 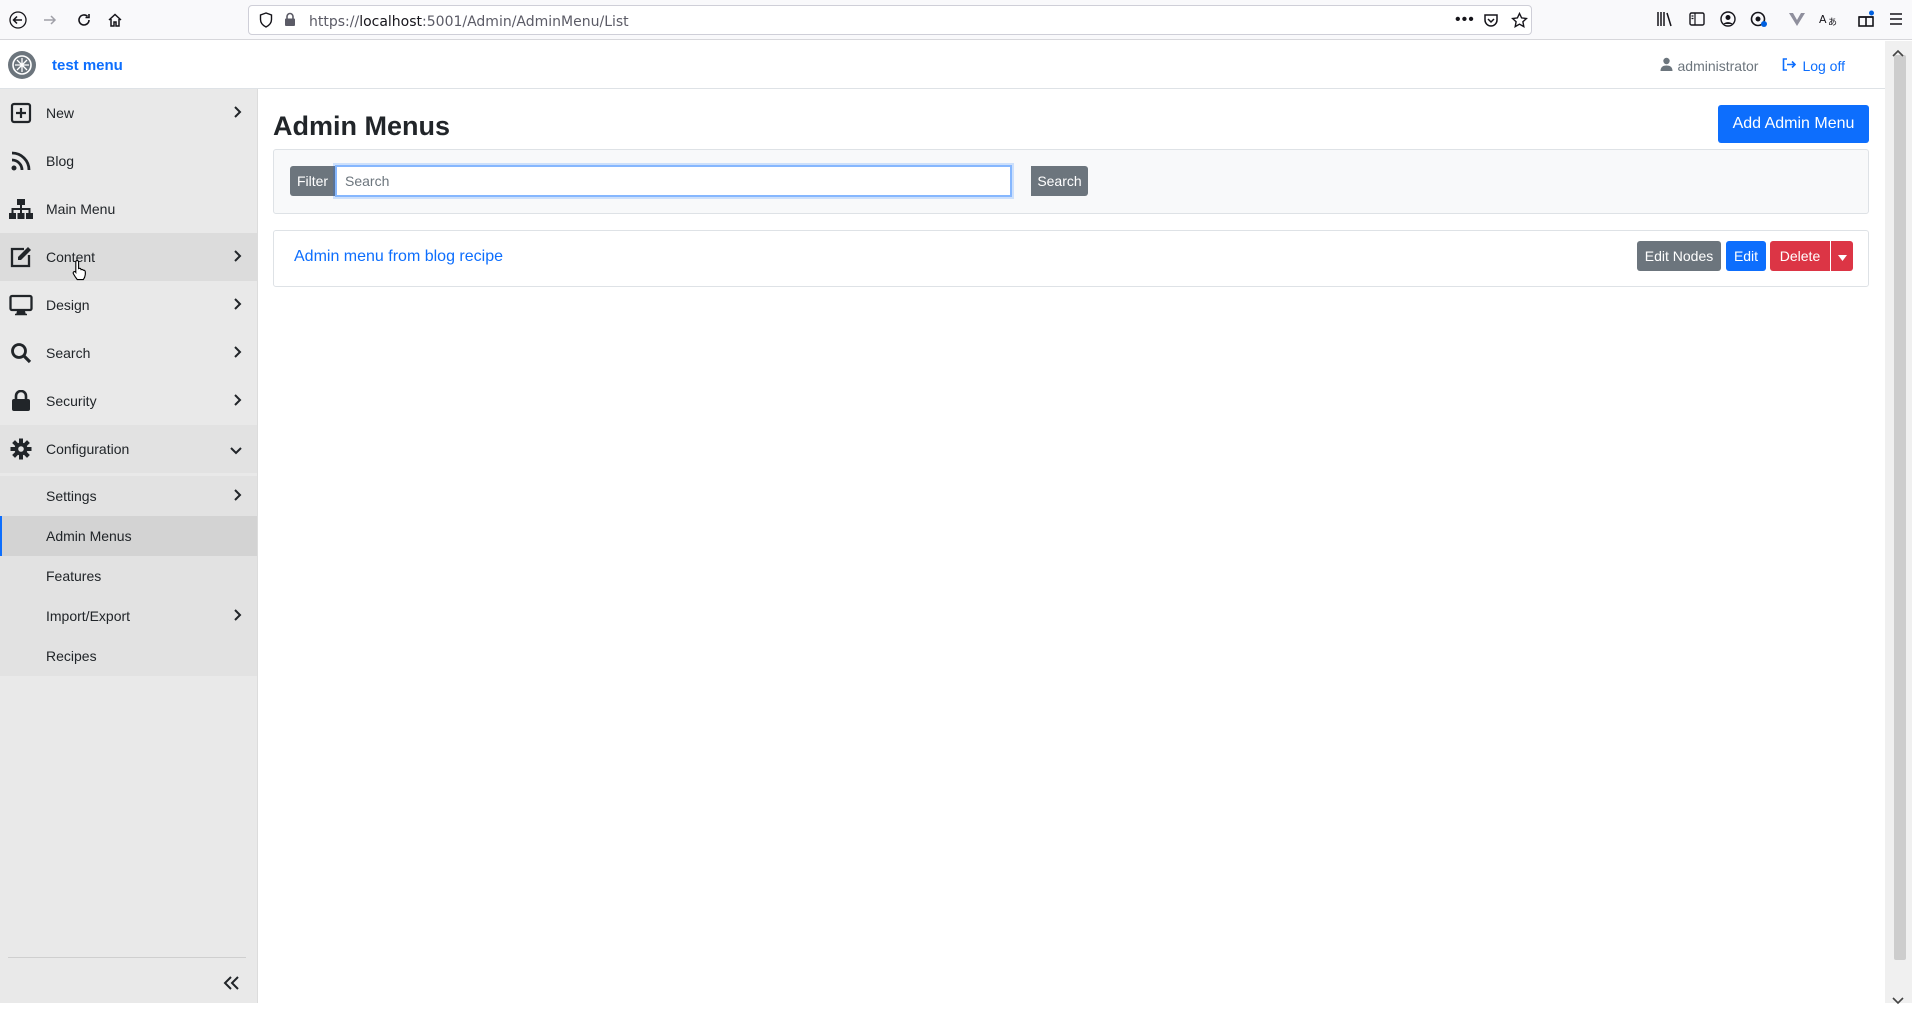 What do you see at coordinates (128, 209) in the screenshot?
I see `sidebar-item-main-menu: Main Menu` at bounding box center [128, 209].